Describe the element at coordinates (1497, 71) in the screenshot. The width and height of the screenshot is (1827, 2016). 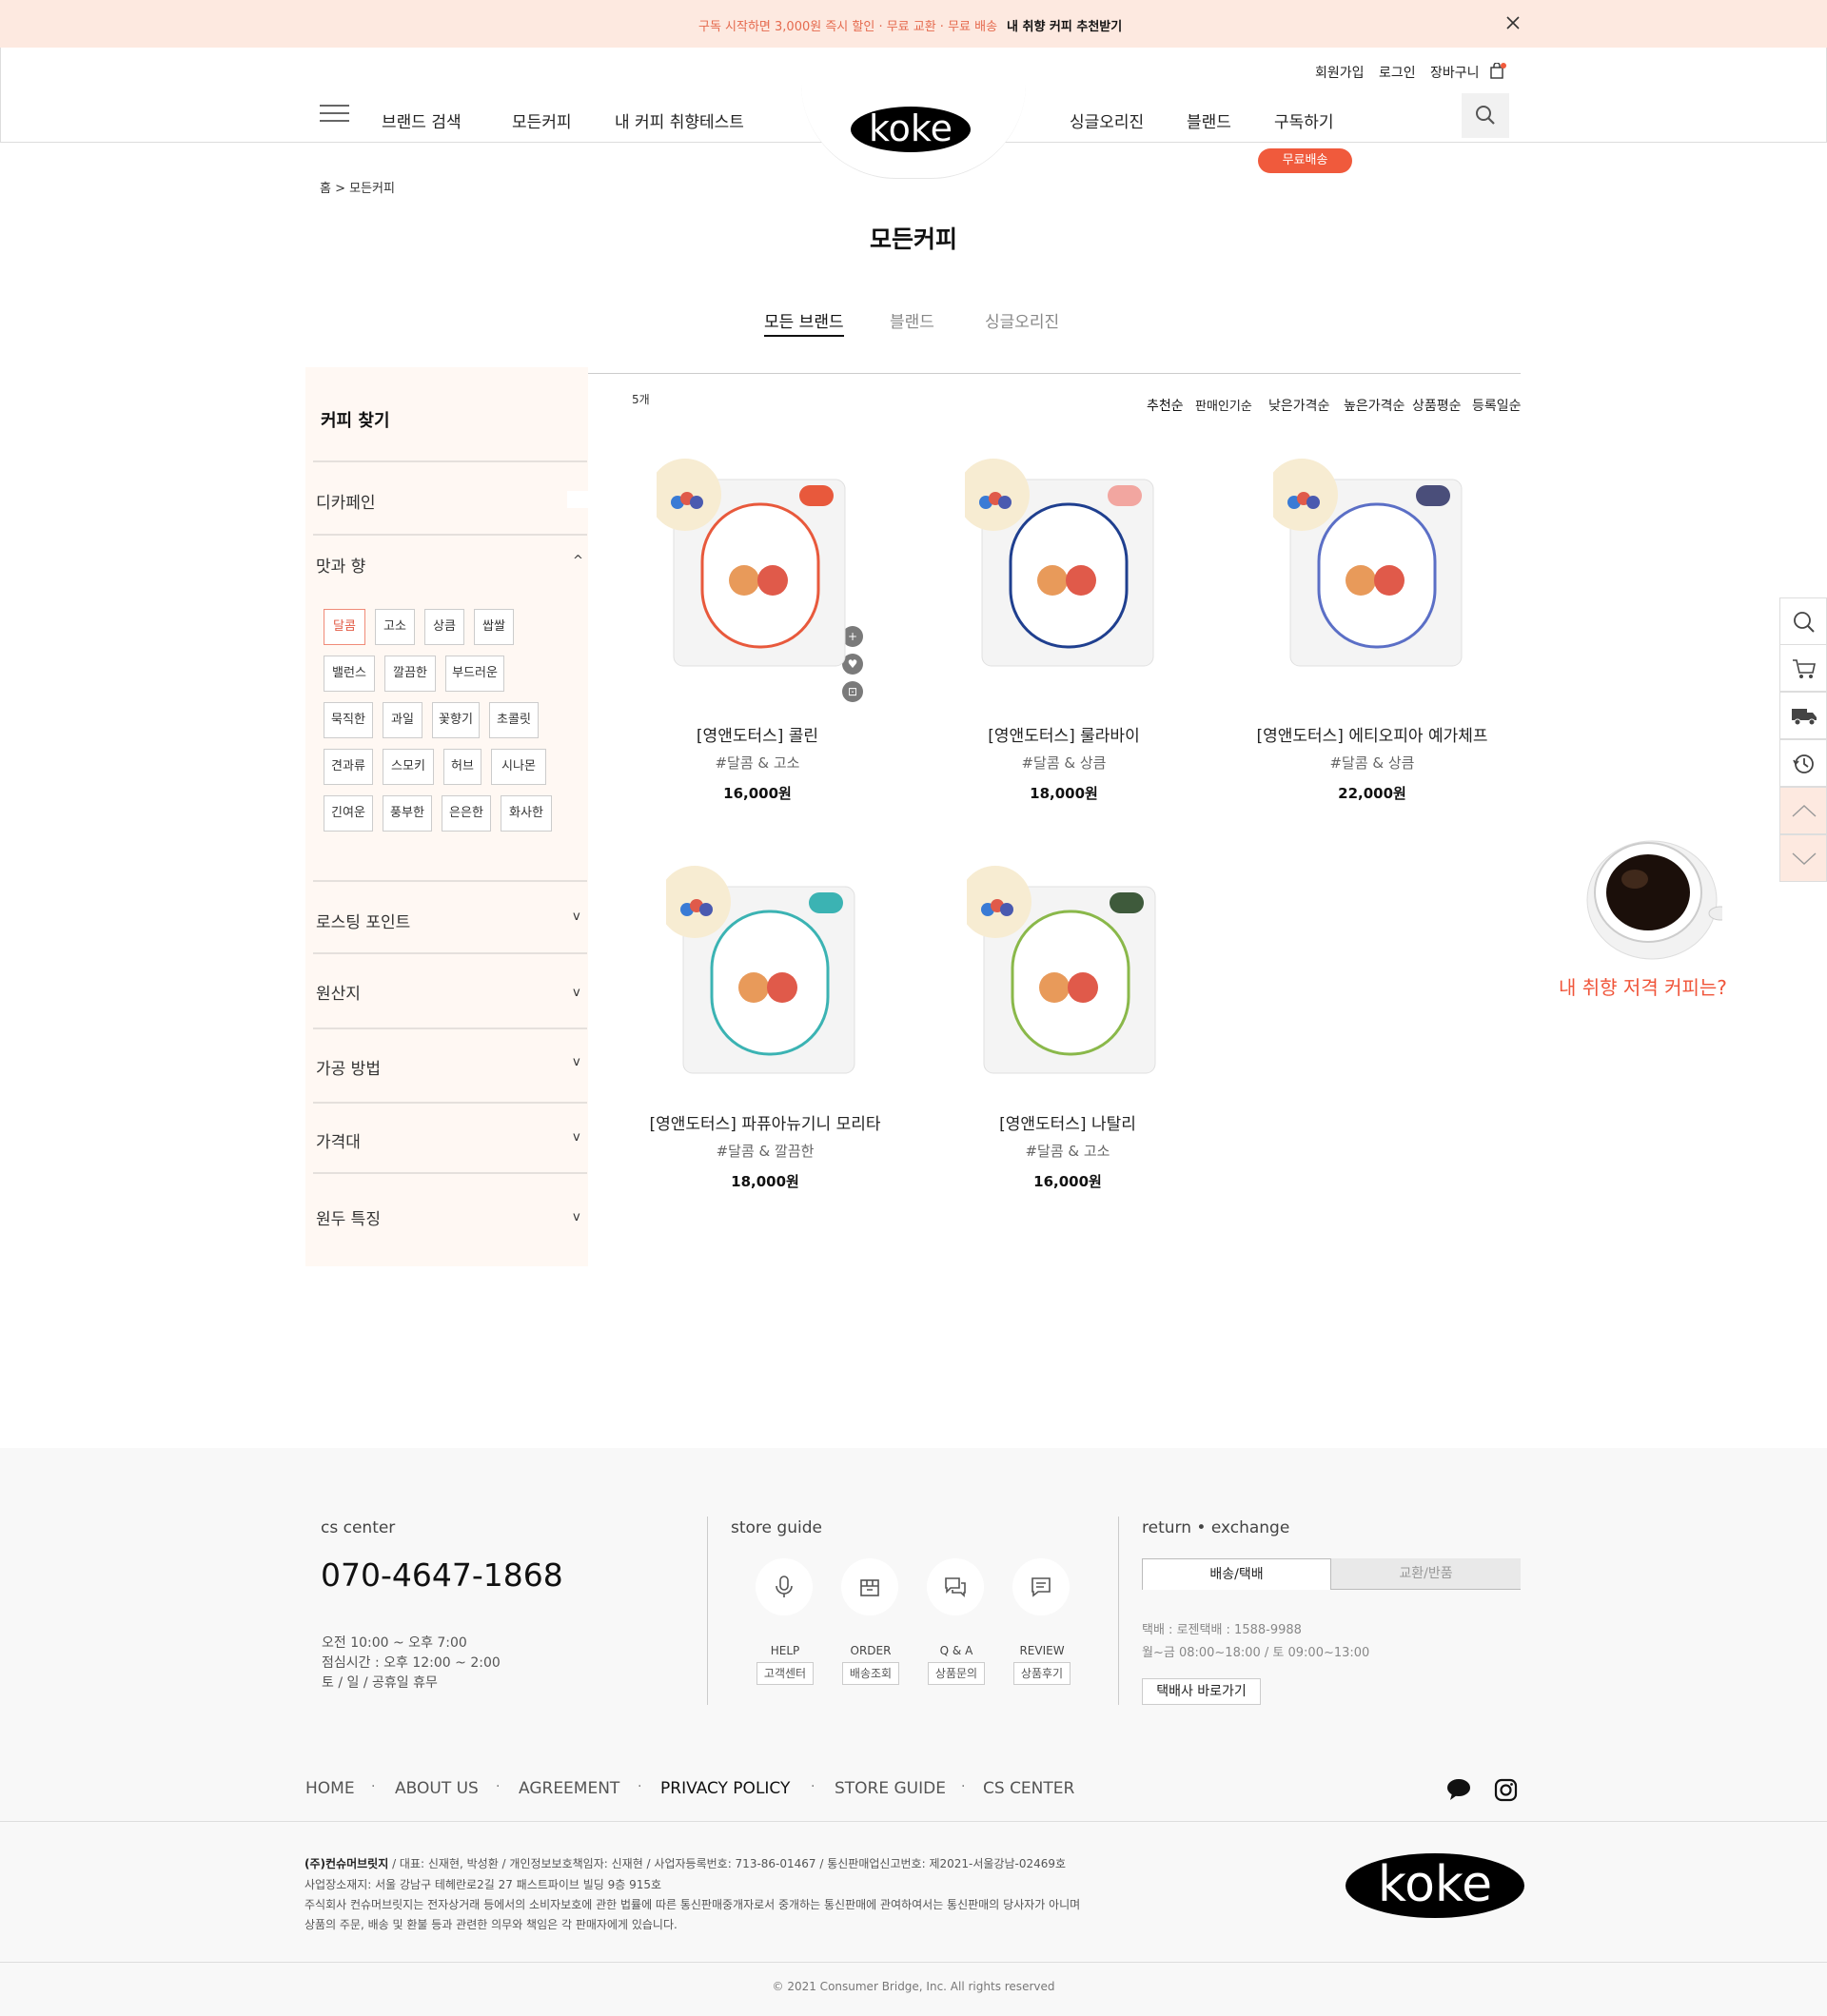
I see `shopping-bag-icon` at that location.